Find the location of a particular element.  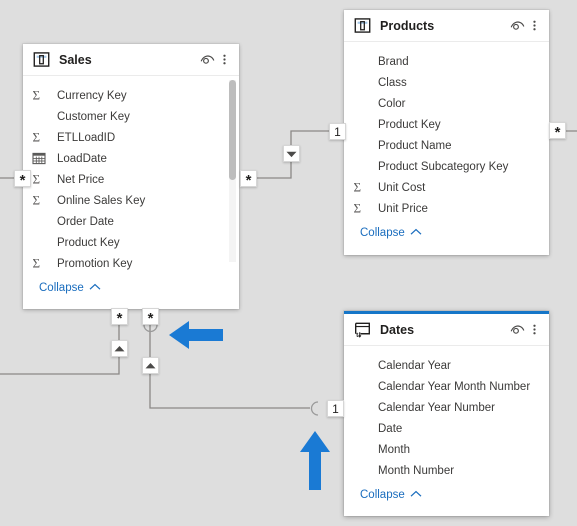

field-row: Class is located at coordinates (446, 82).